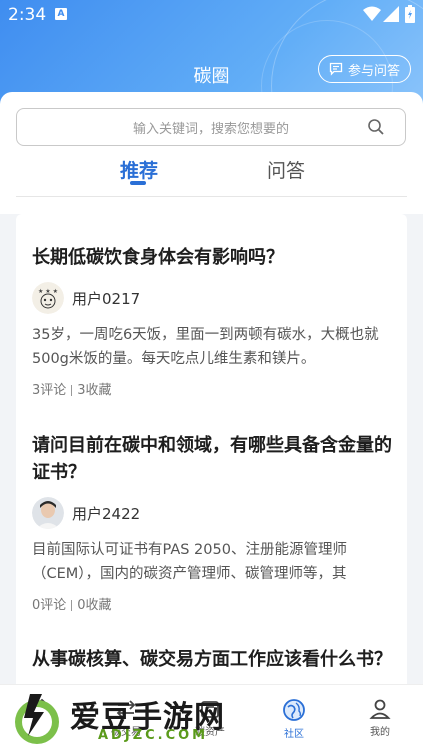  I want to click on favorite-count: 3收藏, so click(94, 390).